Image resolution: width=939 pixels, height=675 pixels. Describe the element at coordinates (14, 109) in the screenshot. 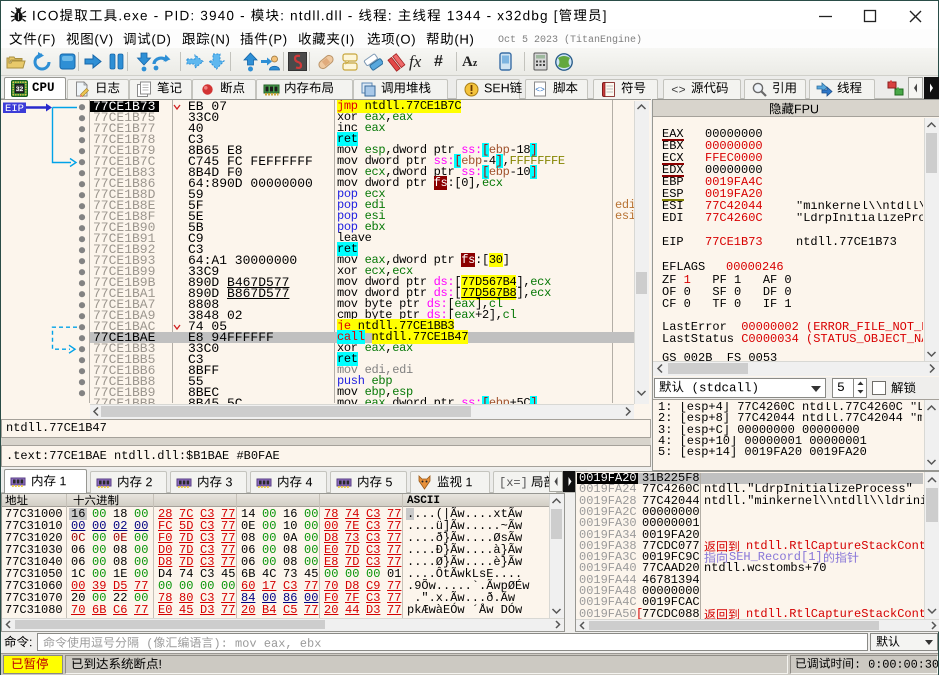

I see `svg-text: EIP` at that location.